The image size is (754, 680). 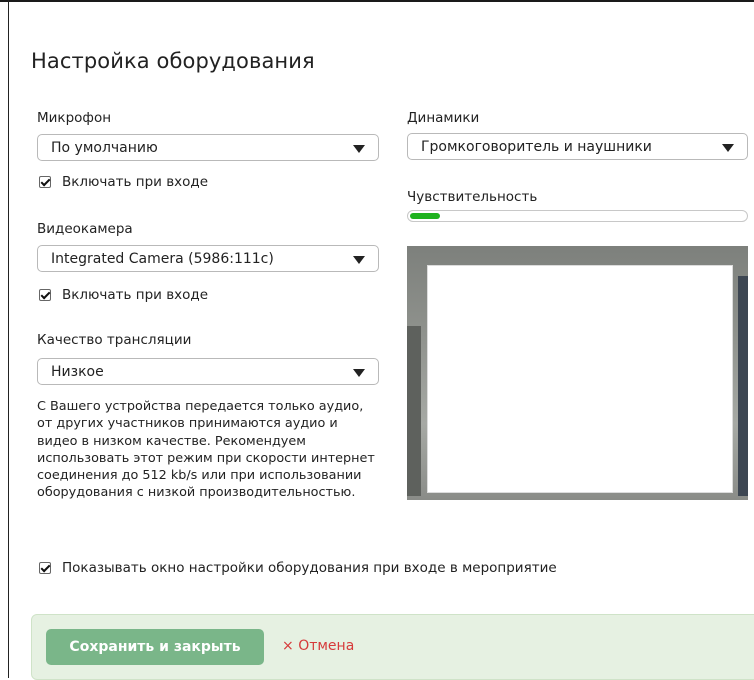 What do you see at coordinates (472, 197) in the screenshot?
I see `sensitivity-label: Чувствительность` at bounding box center [472, 197].